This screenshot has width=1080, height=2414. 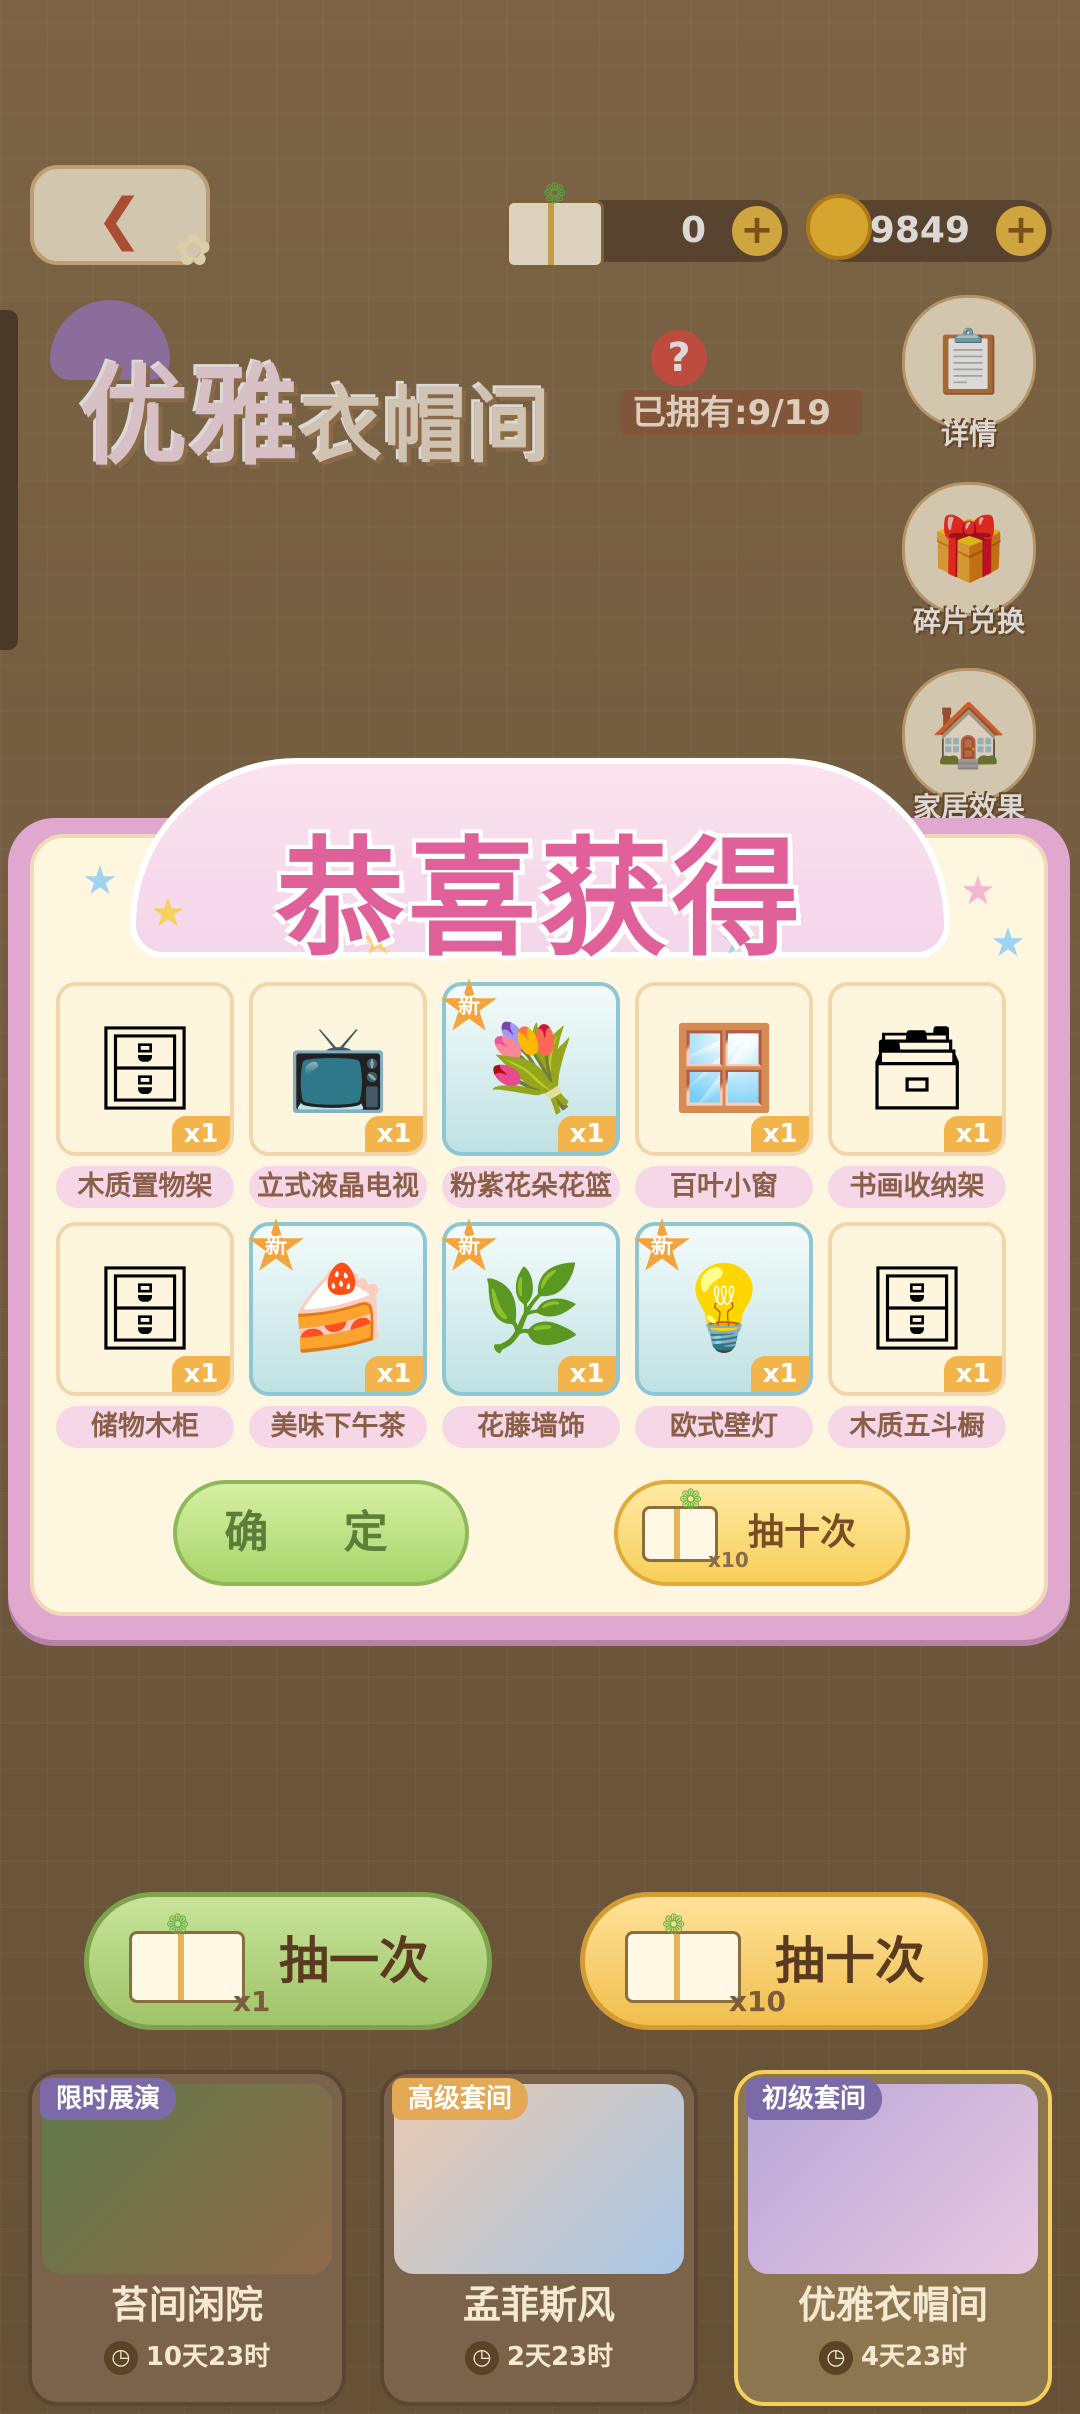 I want to click on set-timer: ◷ 2天23时, so click(x=539, y=2355).